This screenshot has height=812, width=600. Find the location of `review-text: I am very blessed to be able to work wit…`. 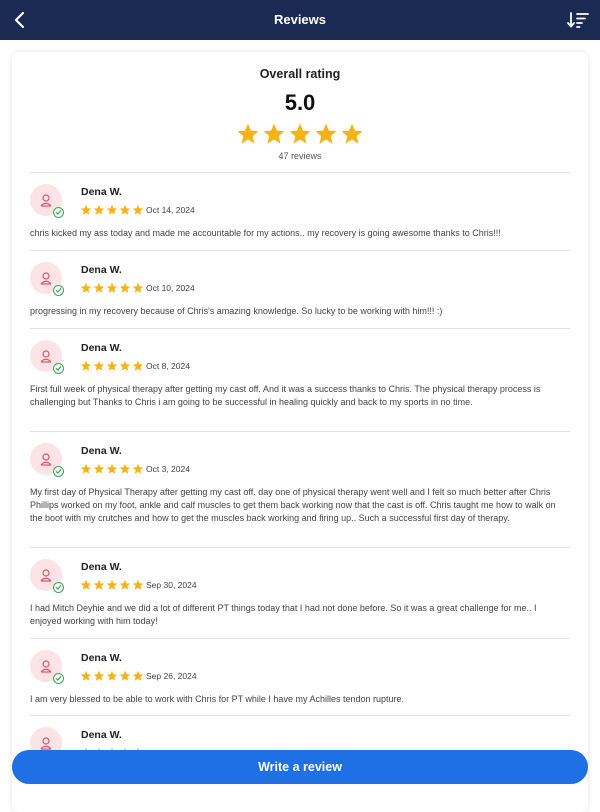

review-text: I am very blessed to be able to work wit… is located at coordinates (217, 699).